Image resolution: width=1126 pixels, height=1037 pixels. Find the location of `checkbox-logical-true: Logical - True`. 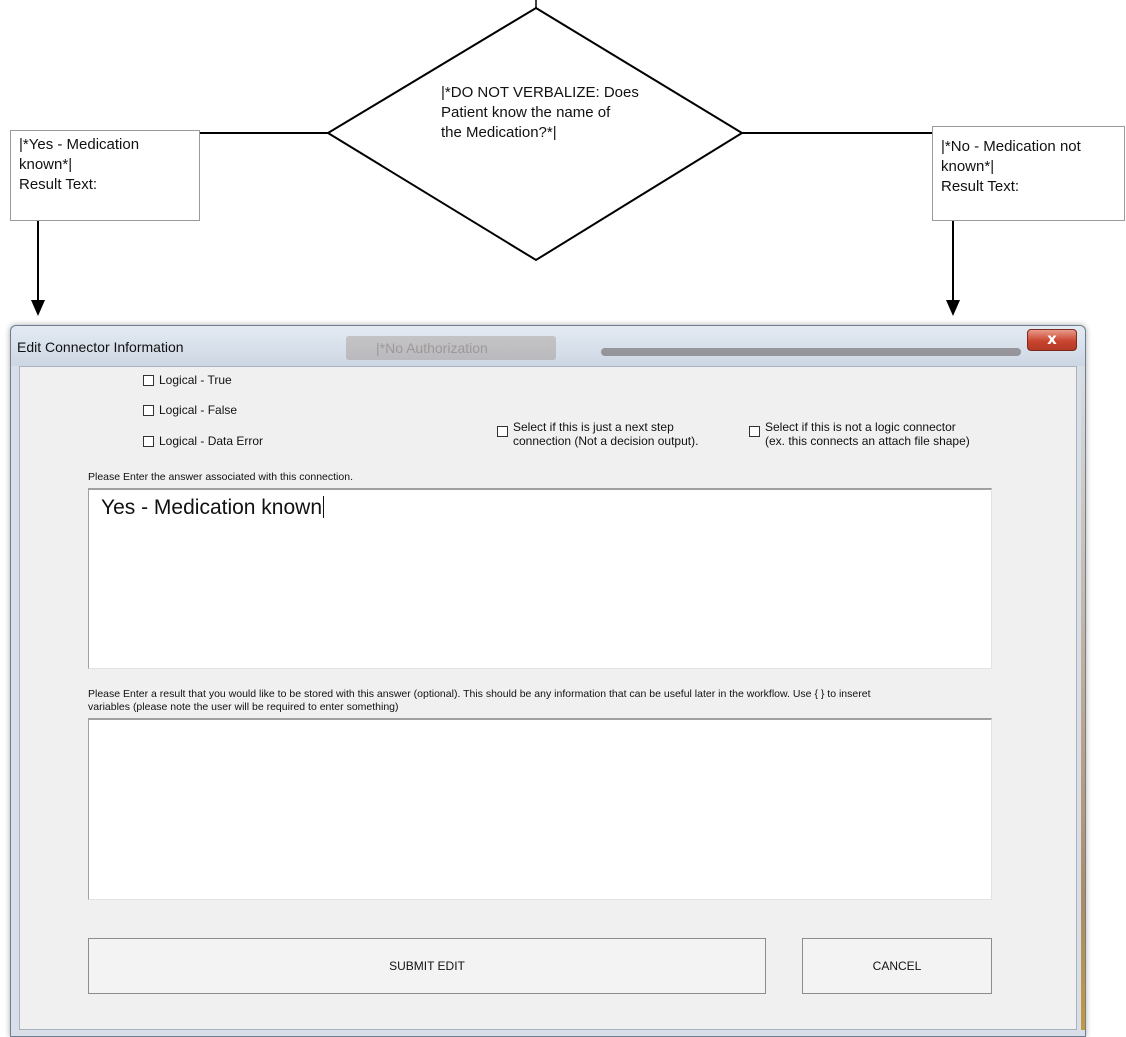

checkbox-logical-true: Logical - True is located at coordinates (187, 380).